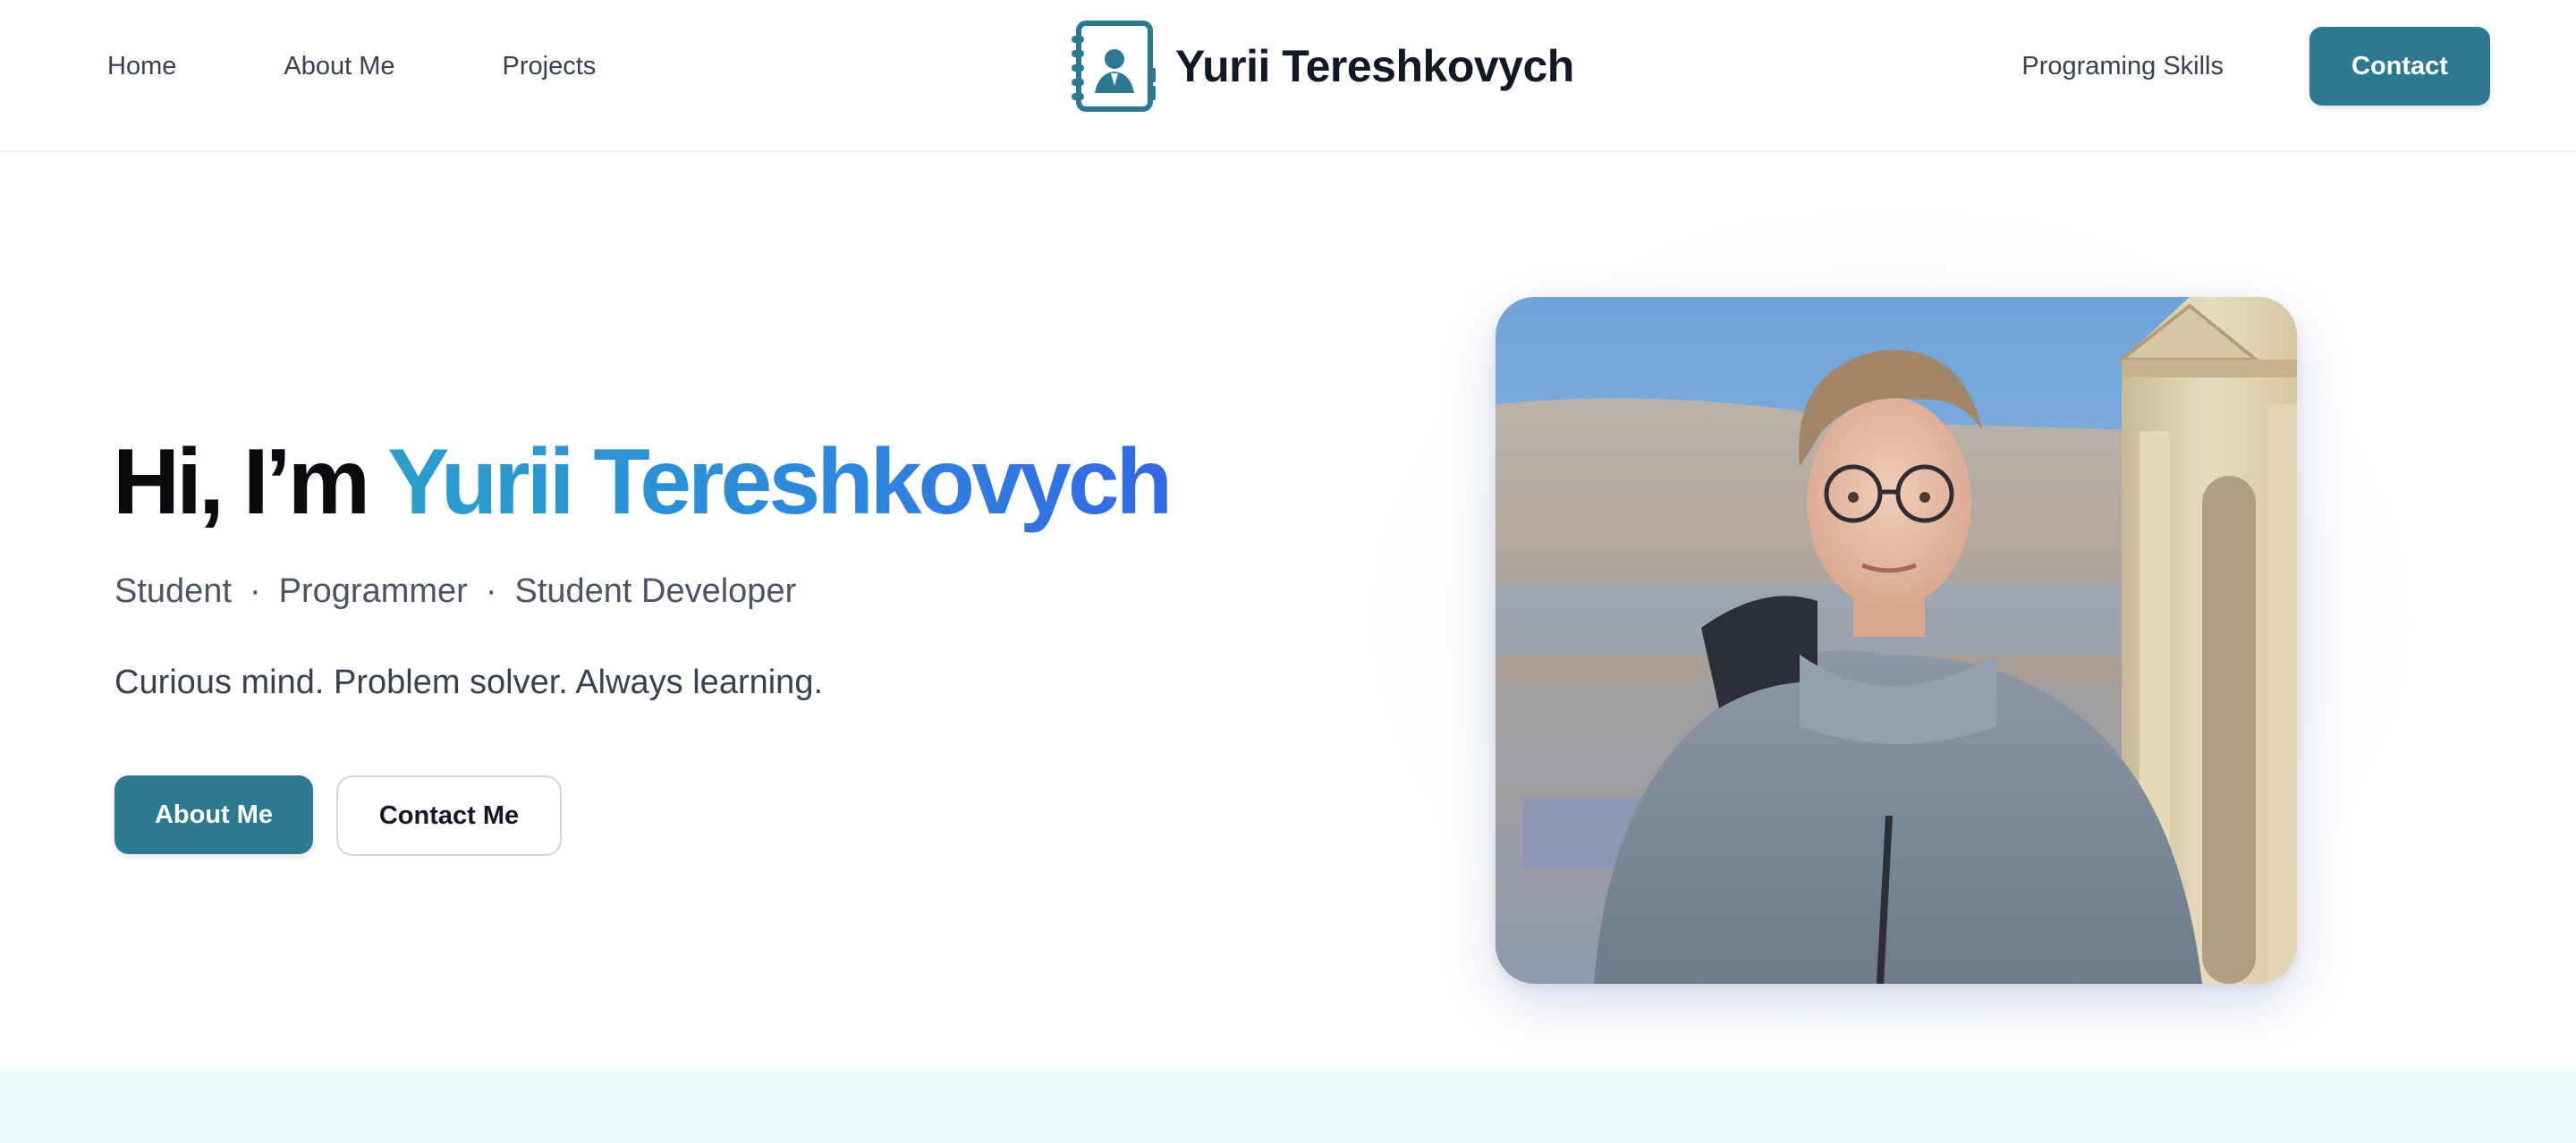 Image resolution: width=2576 pixels, height=1143 pixels. I want to click on brand-name: Yurii Tereshkovych, so click(1374, 66).